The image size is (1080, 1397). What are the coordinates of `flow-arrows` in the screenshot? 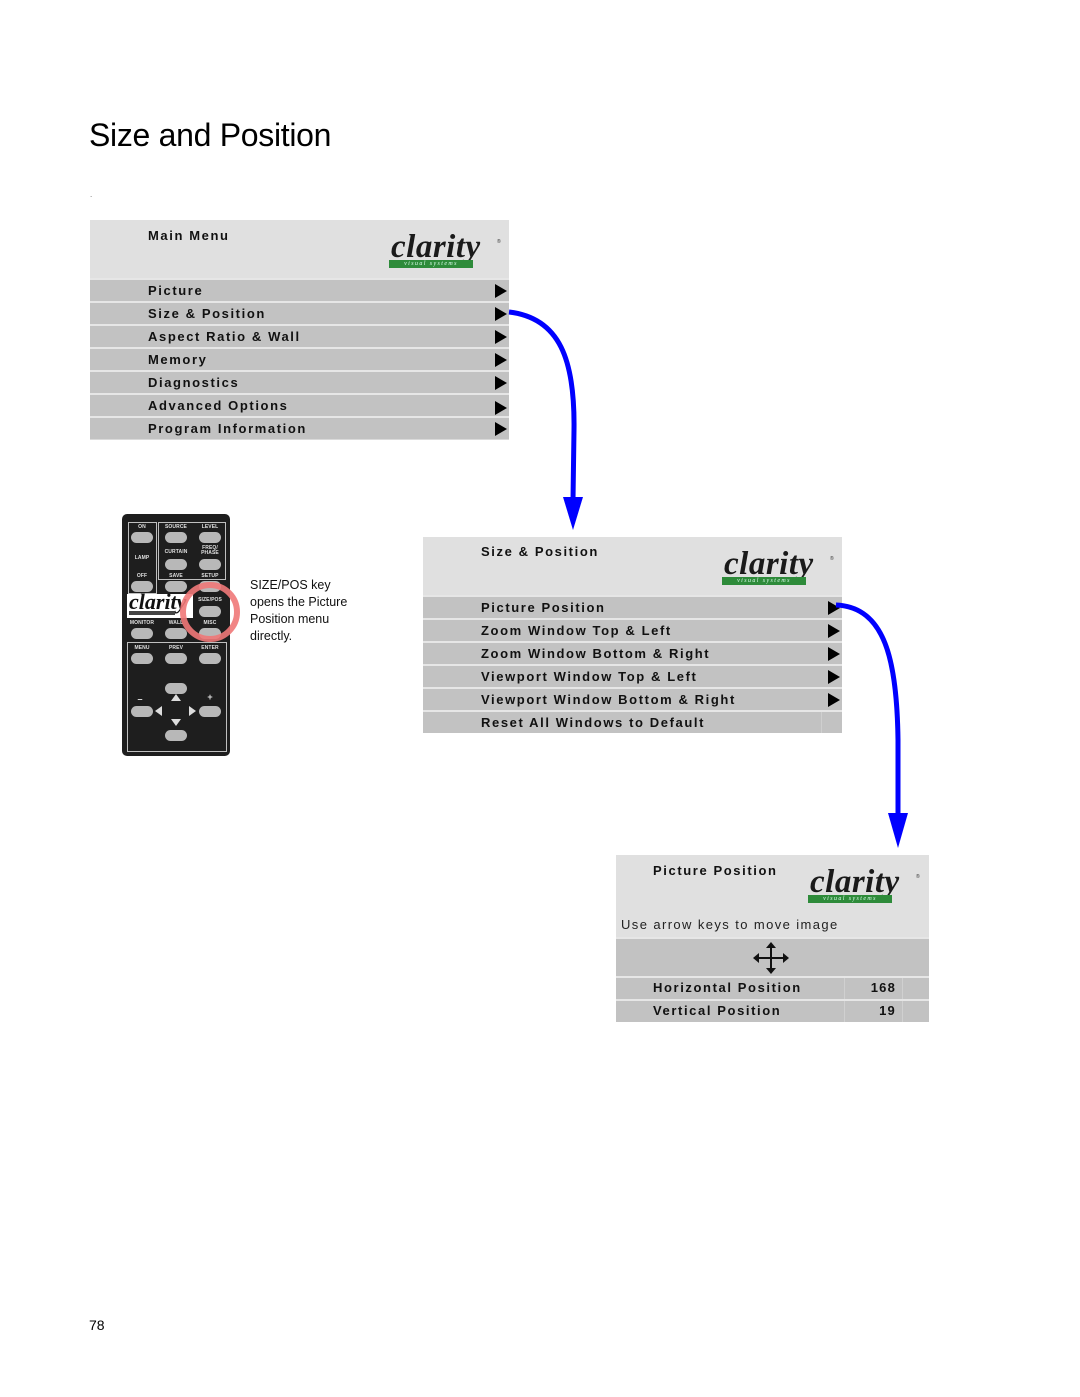 It's located at (708, 578).